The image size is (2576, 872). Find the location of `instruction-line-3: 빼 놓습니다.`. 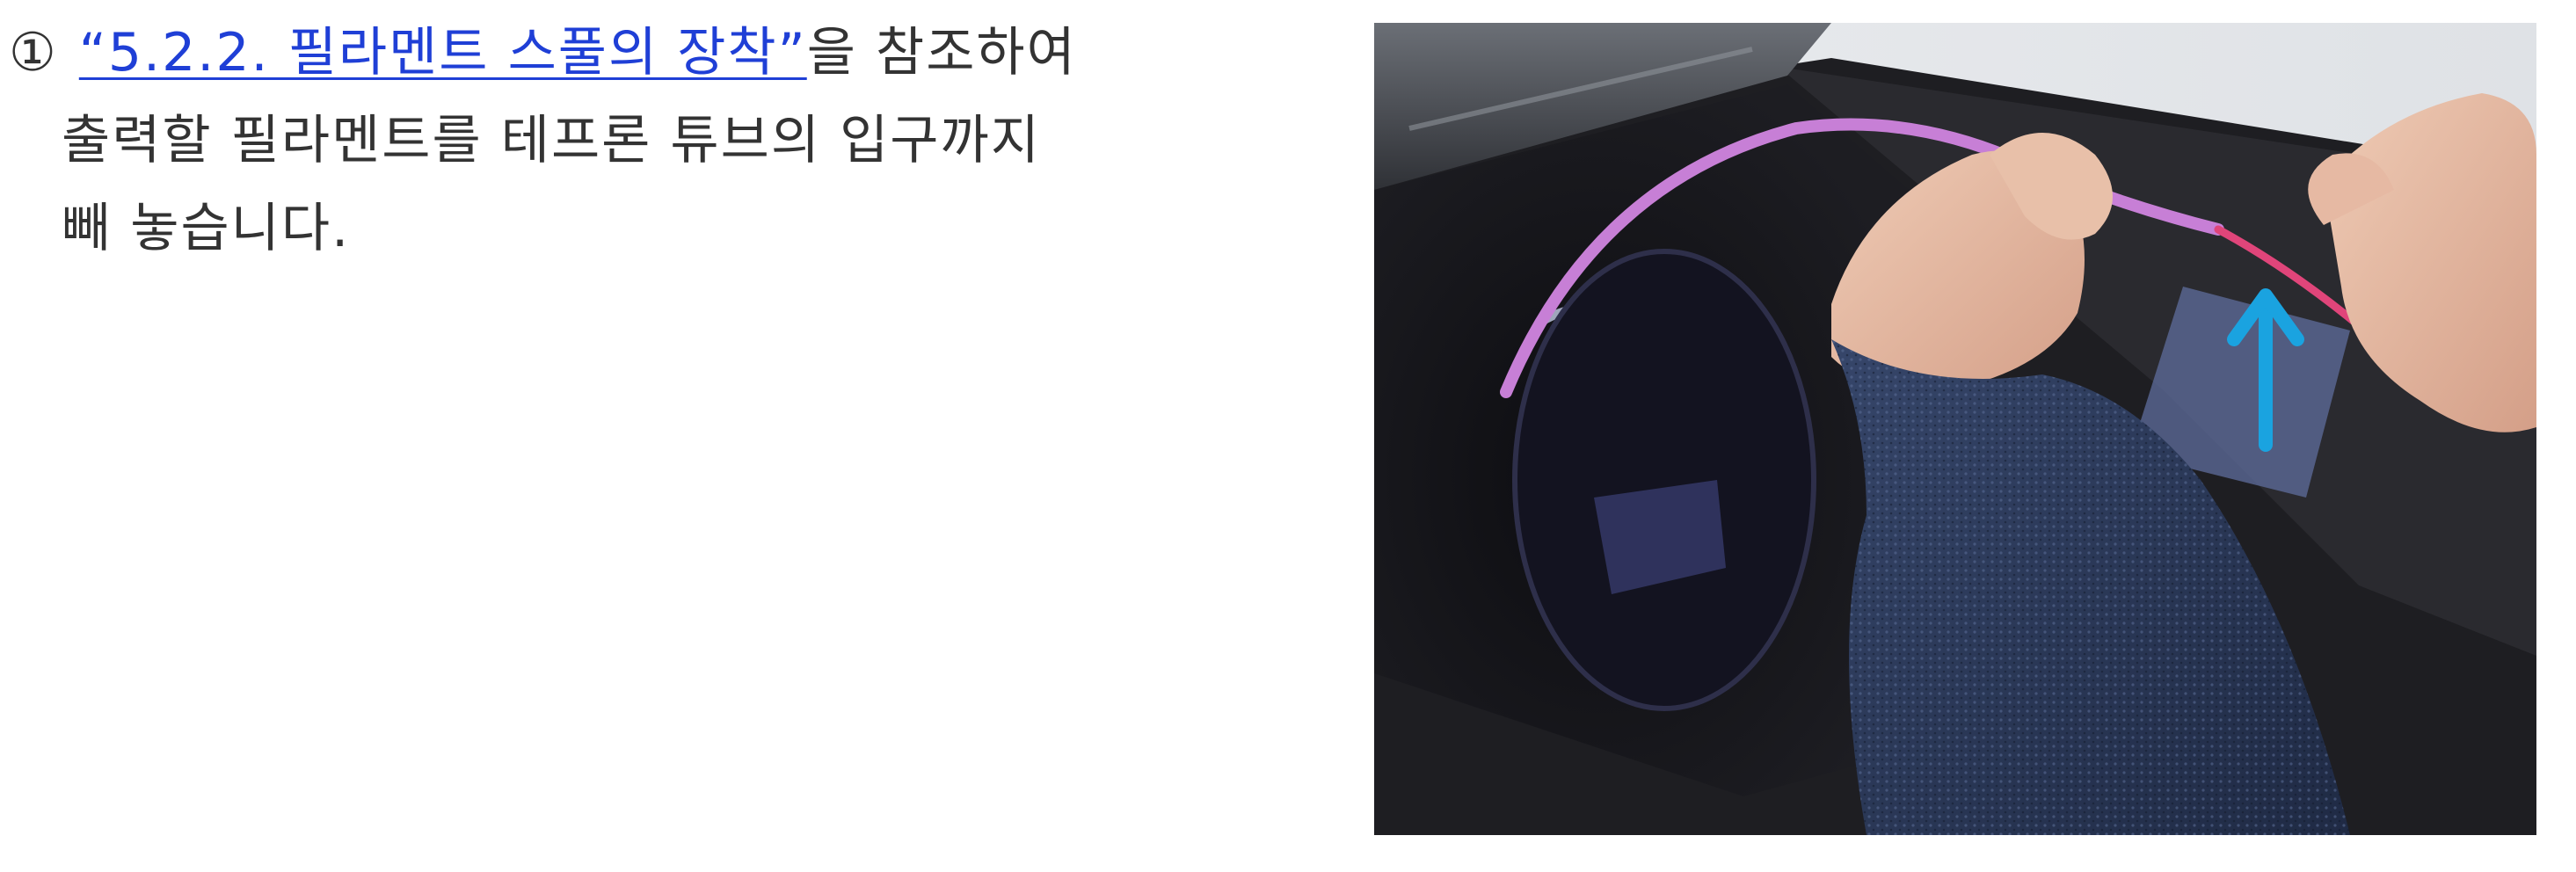

instruction-line-3: 빼 놓습니다. is located at coordinates (206, 228).